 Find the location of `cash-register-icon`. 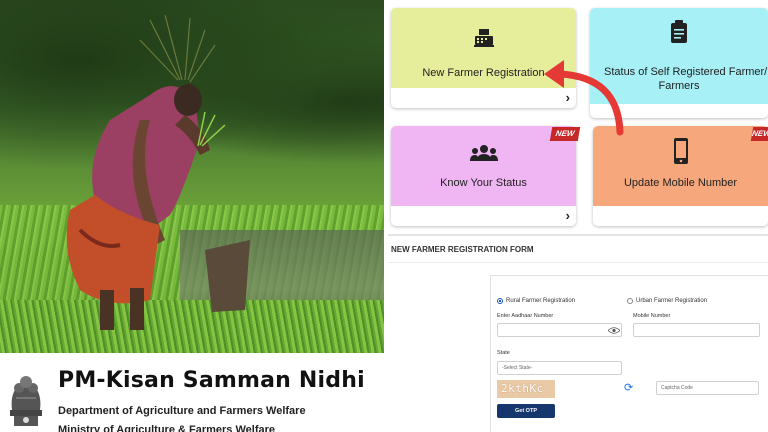

cash-register-icon is located at coordinates (483, 38).